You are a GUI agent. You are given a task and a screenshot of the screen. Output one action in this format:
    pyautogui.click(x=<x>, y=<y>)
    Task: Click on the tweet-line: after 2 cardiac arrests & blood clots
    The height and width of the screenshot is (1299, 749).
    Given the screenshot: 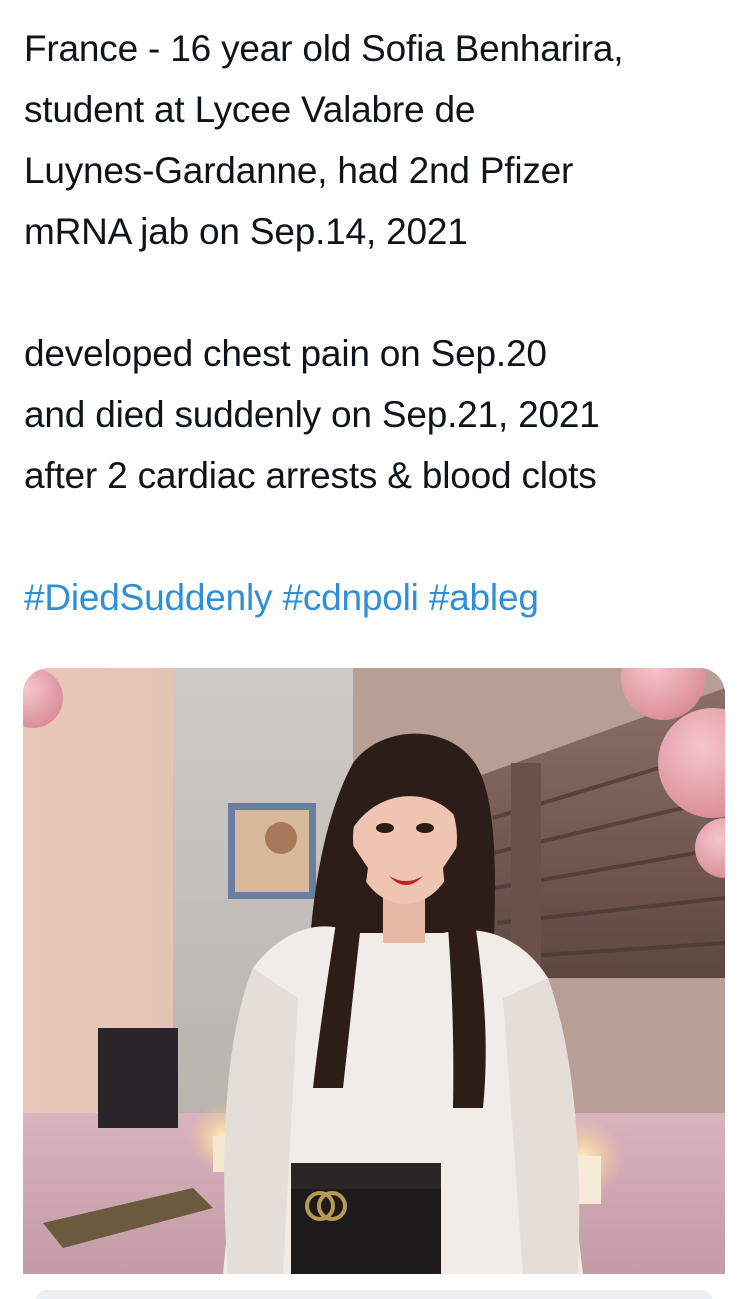 What is the action you would take?
    pyautogui.click(x=310, y=475)
    